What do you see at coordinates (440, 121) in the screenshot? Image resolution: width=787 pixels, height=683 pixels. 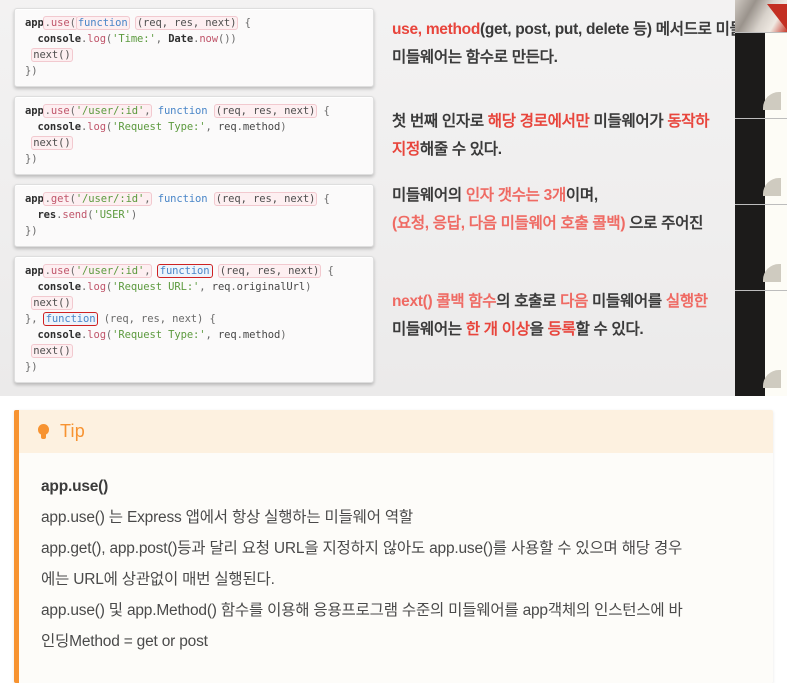 I see `note-2-line1-a: 첫 번째 인자로` at bounding box center [440, 121].